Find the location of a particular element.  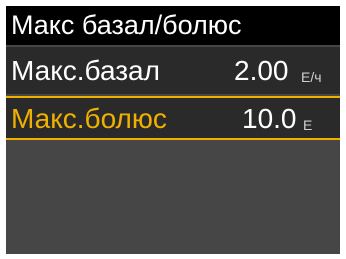

max-basal-label: Макс.базал is located at coordinates (85, 70).